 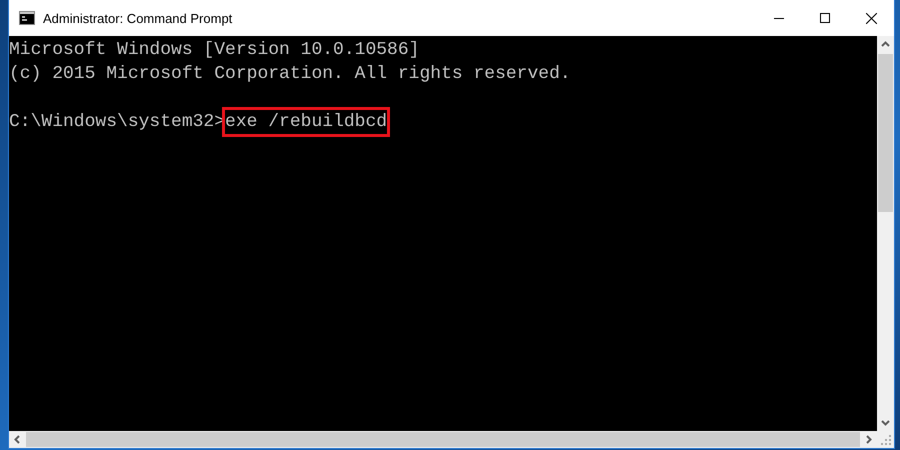 I want to click on horizontal-scrollbar, so click(x=451, y=439).